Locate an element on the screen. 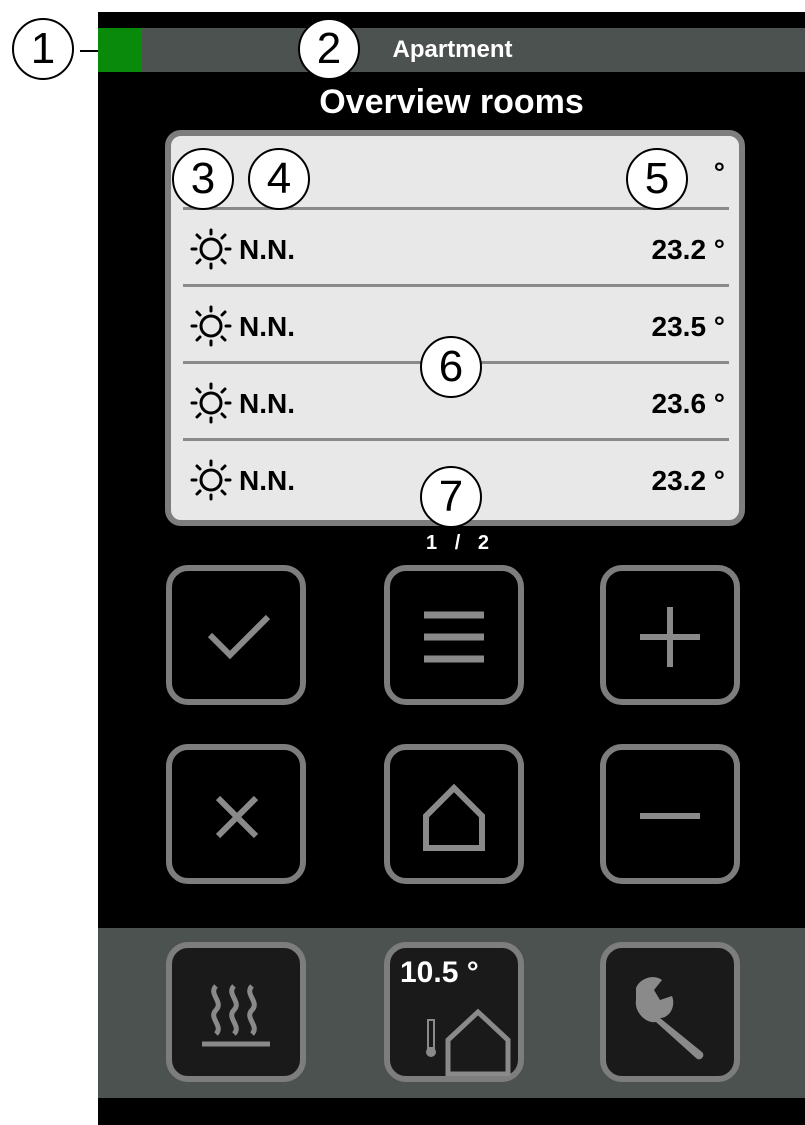 This screenshot has height=1125, width=805. page-total: 2 is located at coordinates (483, 543).